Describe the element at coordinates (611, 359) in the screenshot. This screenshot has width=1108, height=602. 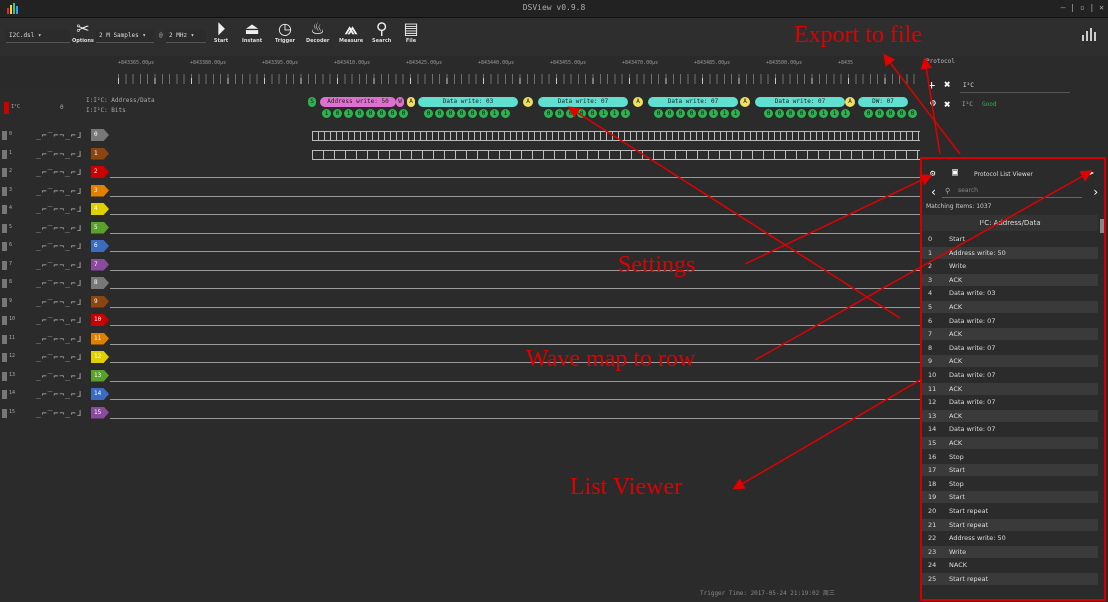
I see `annotation-wavemap: Wave map to row` at that location.